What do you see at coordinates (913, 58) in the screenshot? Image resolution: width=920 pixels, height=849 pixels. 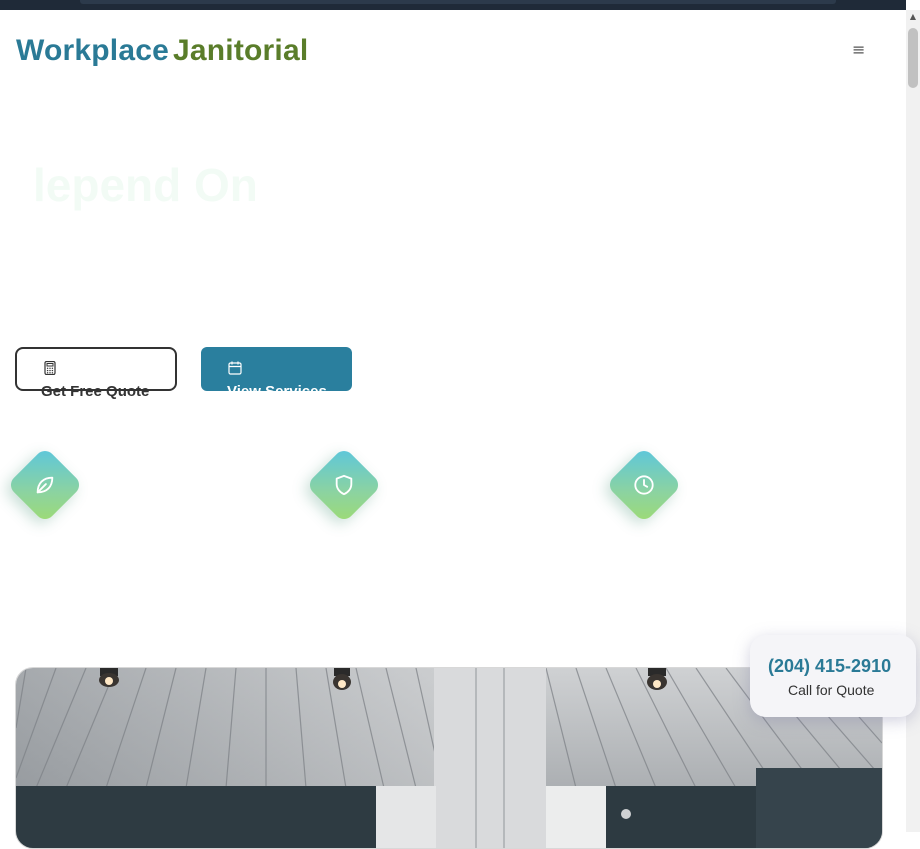 I see `scrollbar-thumb` at bounding box center [913, 58].